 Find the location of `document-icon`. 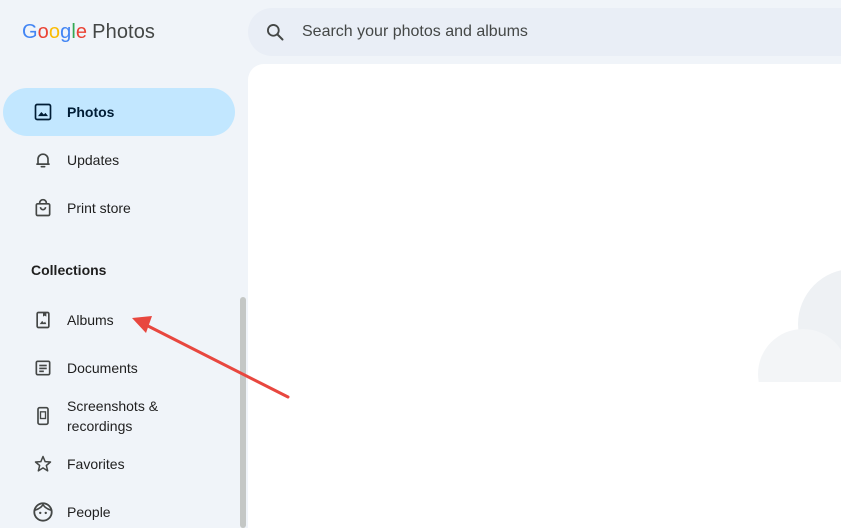

document-icon is located at coordinates (43, 368).